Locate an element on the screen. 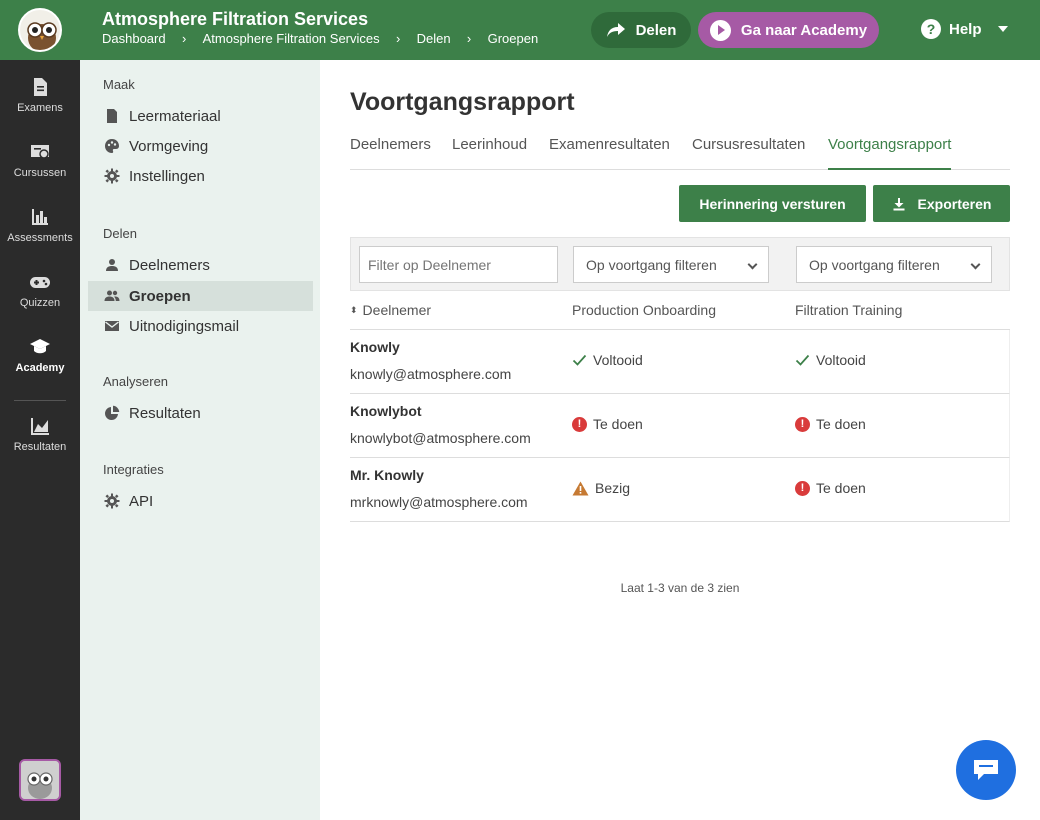 The height and width of the screenshot is (820, 1040). owl-logo-icon is located at coordinates (40, 30).